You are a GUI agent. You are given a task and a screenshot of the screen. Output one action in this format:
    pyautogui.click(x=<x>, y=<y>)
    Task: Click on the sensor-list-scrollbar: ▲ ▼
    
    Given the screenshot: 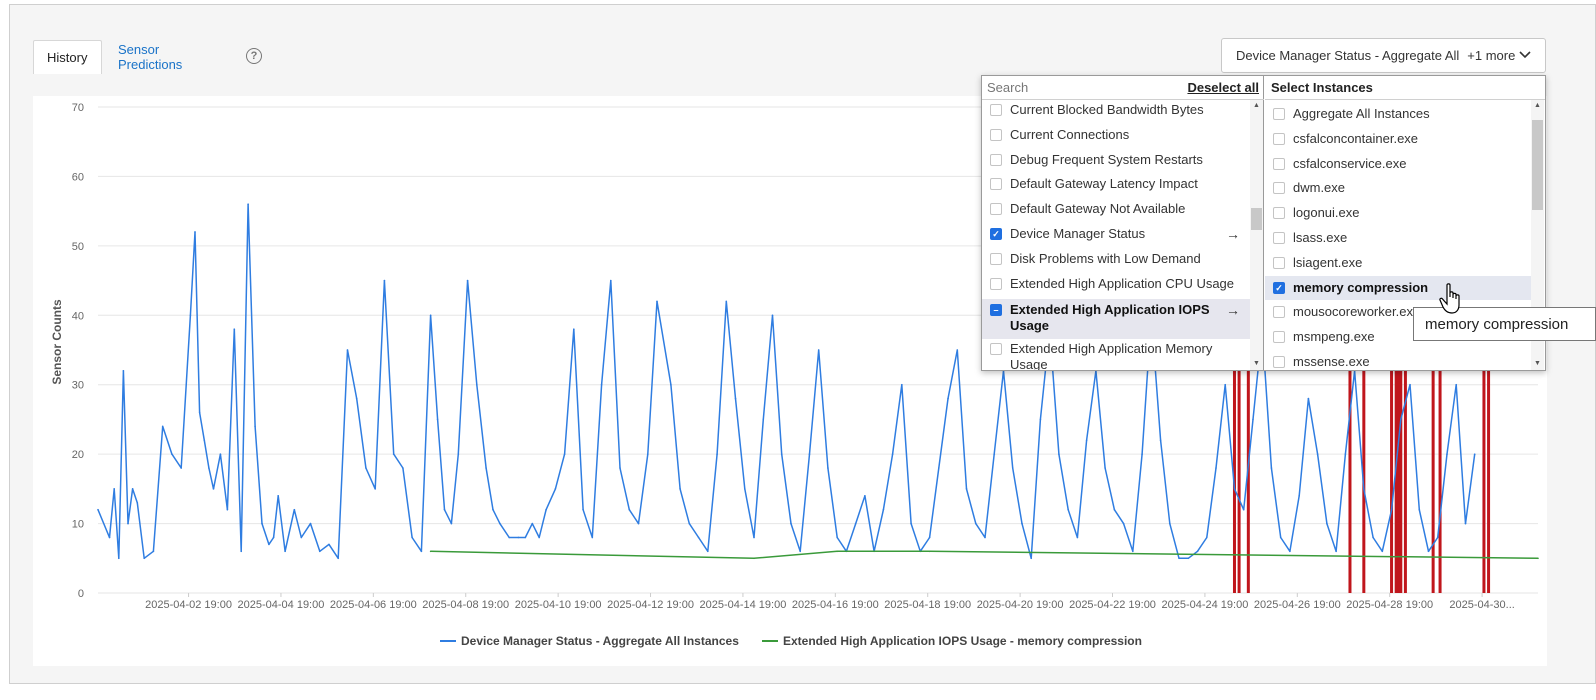 What is the action you would take?
    pyautogui.click(x=1256, y=235)
    